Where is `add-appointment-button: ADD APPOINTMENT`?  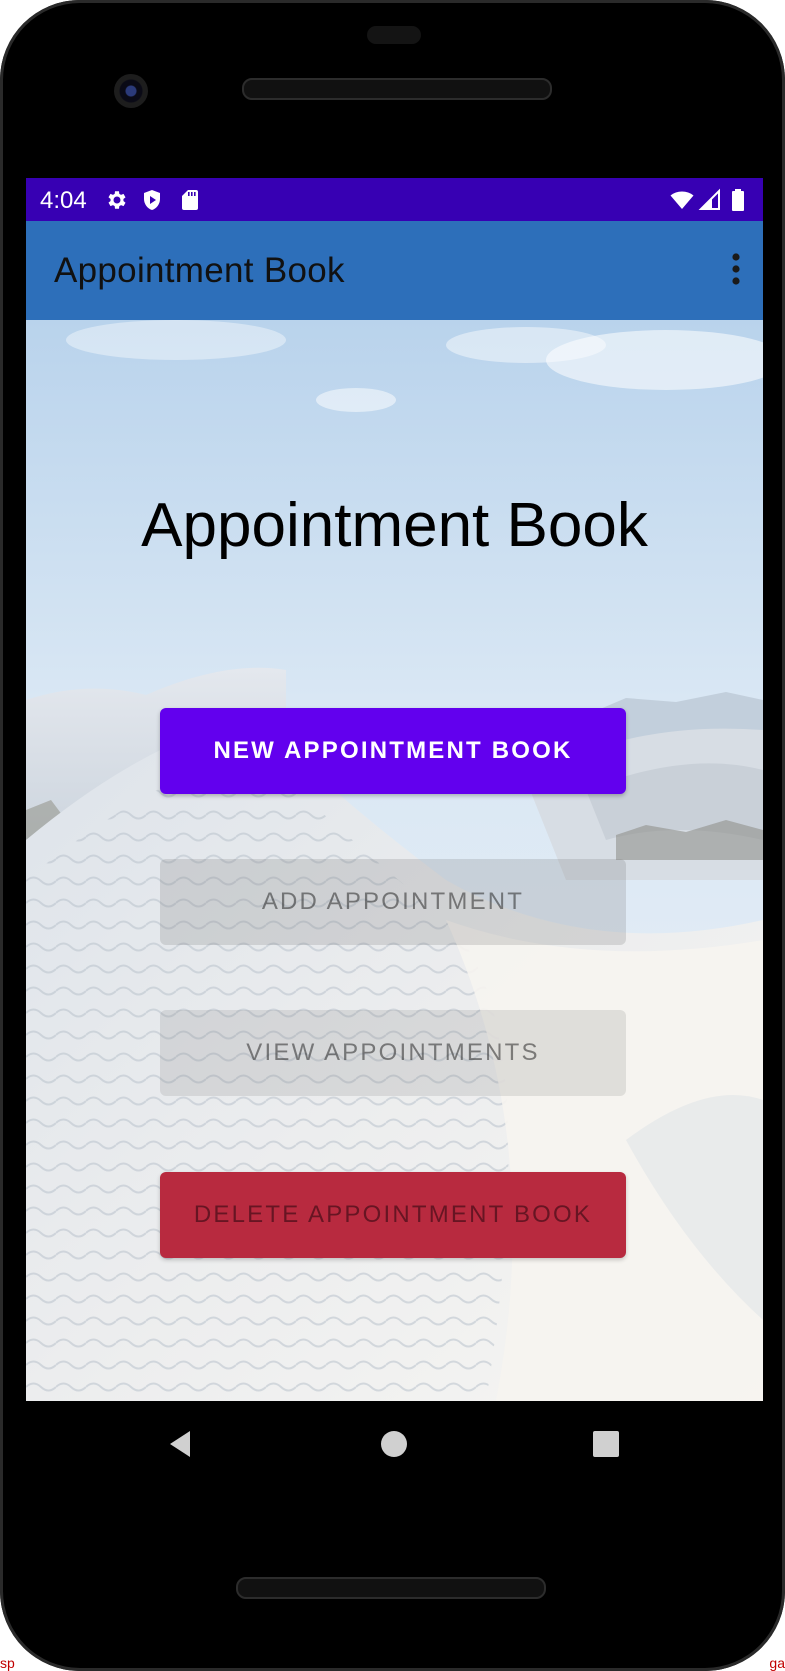 add-appointment-button: ADD APPOINTMENT is located at coordinates (393, 902).